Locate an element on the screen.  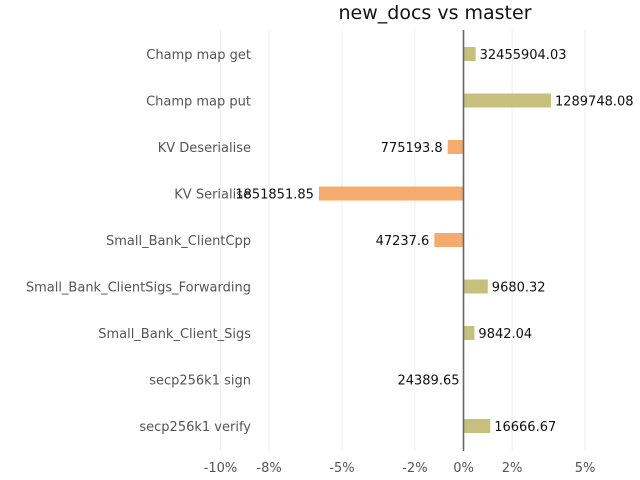
x-tick-label: -10% is located at coordinates (221, 468).